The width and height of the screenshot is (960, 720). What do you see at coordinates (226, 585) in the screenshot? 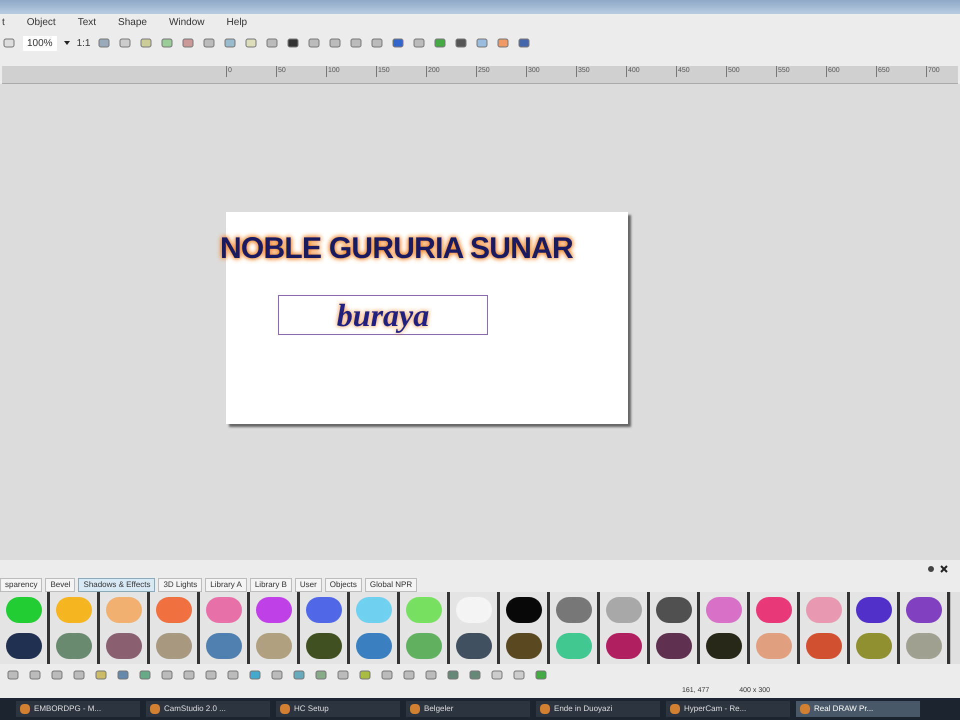
I see `panel-tab: Library A` at bounding box center [226, 585].